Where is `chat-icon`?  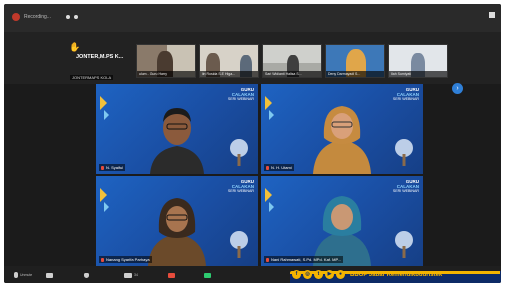
chat-icon is located at coordinates (171, 275).